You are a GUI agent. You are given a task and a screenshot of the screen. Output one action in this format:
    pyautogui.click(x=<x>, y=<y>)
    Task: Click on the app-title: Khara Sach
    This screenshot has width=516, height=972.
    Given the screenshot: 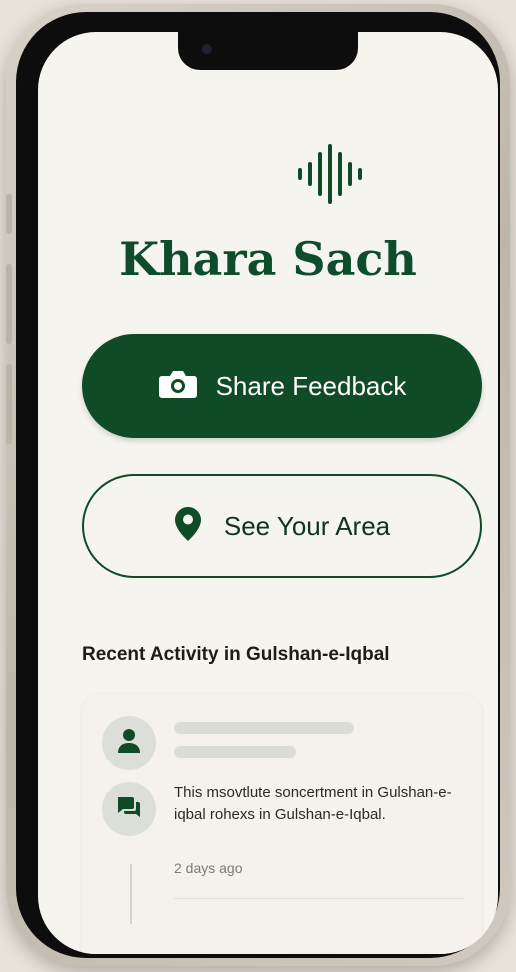 What is the action you would take?
    pyautogui.click(x=268, y=259)
    